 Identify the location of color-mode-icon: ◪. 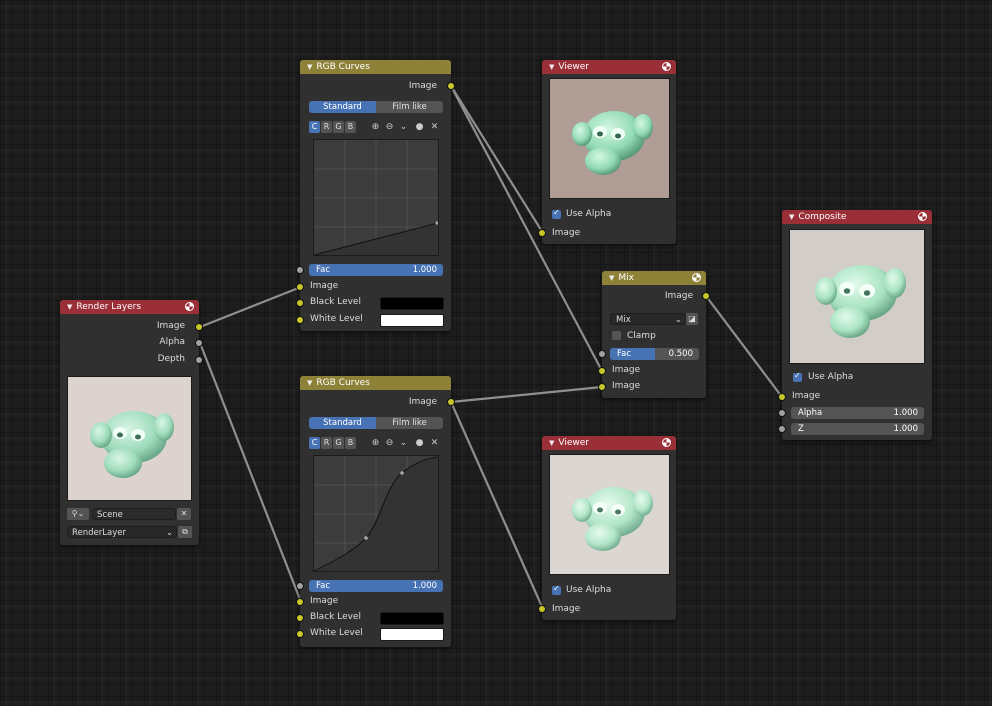
(692, 319).